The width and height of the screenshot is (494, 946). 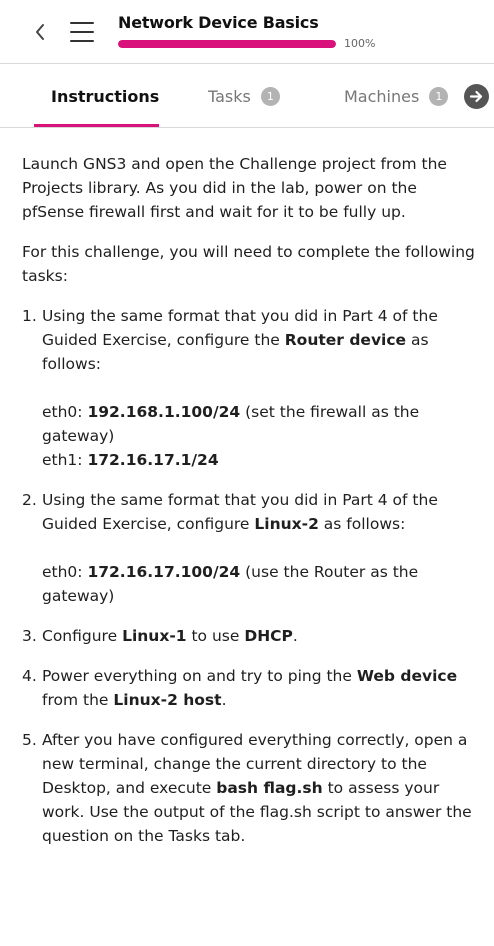 I want to click on tab-label: Instructions, so click(x=105, y=96).